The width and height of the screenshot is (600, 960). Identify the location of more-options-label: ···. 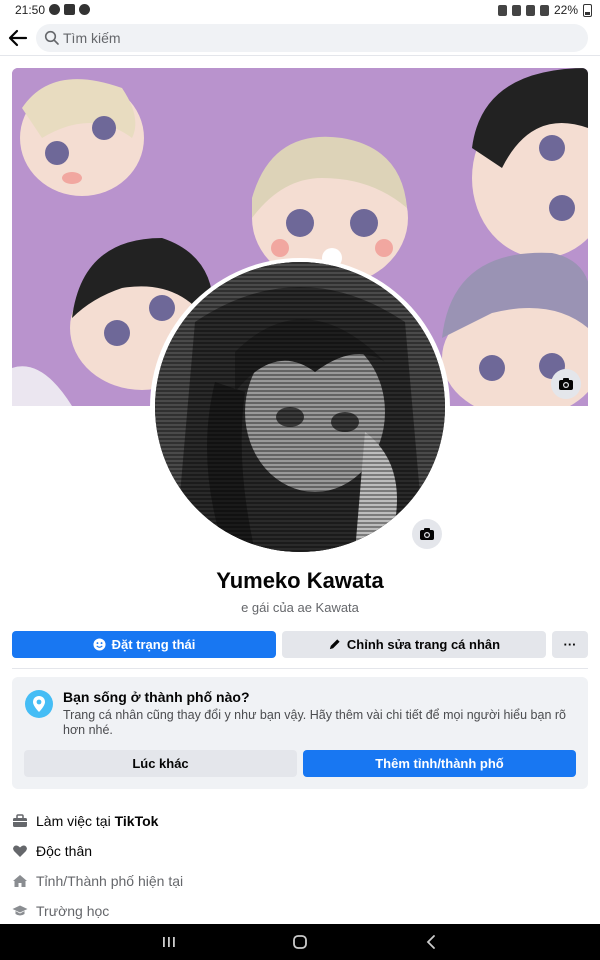
(570, 644).